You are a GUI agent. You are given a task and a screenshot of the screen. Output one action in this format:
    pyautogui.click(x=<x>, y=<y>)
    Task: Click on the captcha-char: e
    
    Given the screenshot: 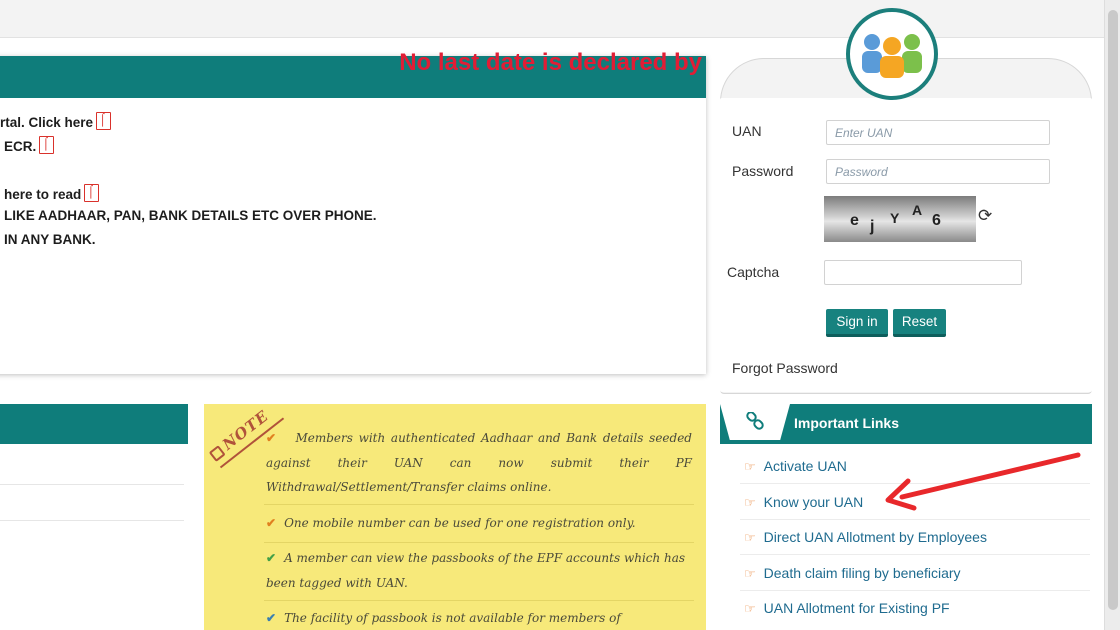 What is the action you would take?
    pyautogui.click(x=854, y=220)
    